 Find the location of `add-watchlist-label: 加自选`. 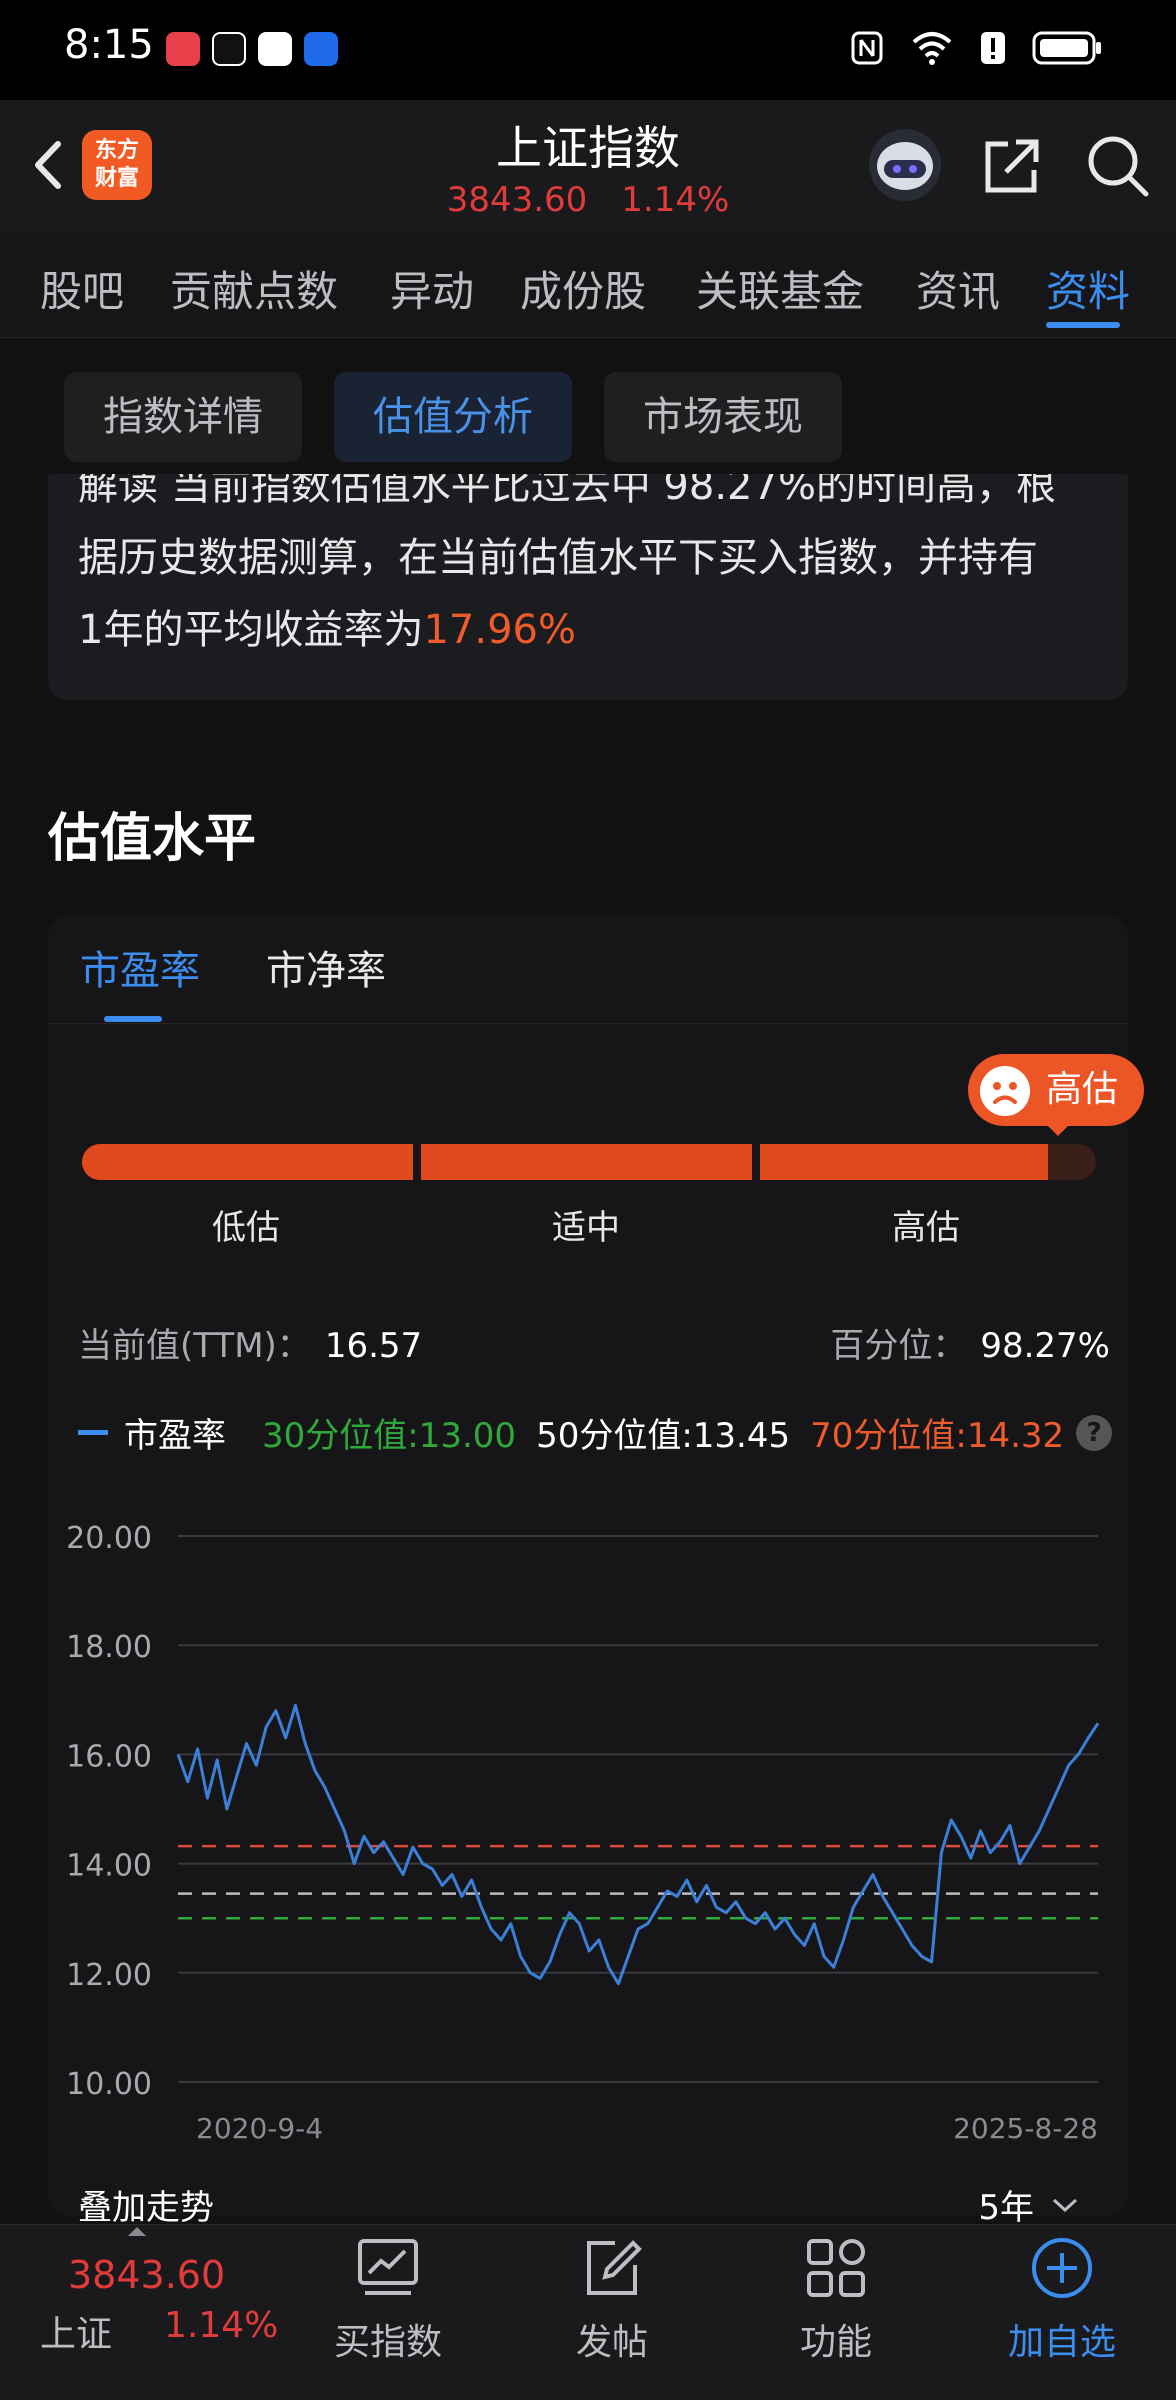

add-watchlist-label: 加自选 is located at coordinates (1061, 2342).